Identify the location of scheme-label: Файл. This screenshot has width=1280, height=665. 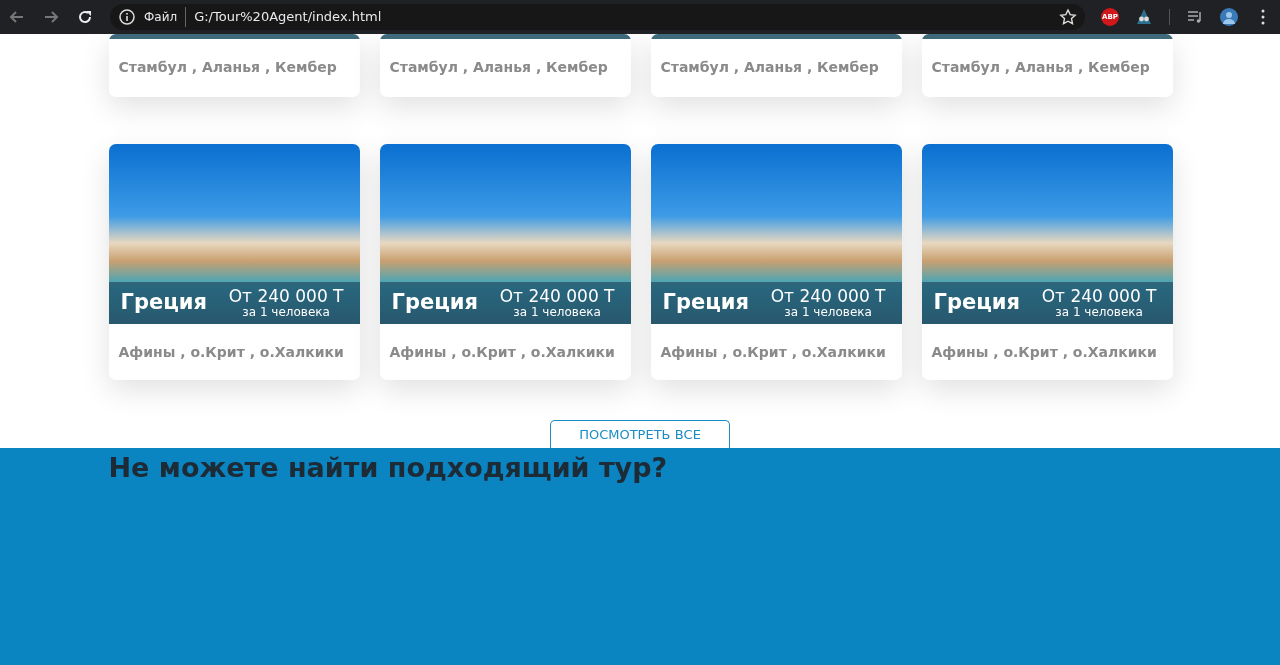
(161, 17).